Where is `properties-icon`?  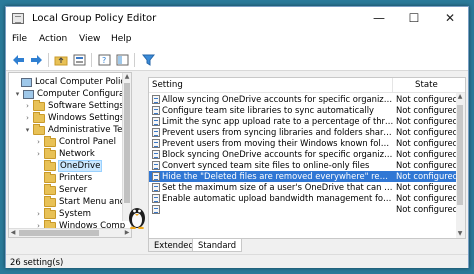
properties-icon is located at coordinates (79, 59).